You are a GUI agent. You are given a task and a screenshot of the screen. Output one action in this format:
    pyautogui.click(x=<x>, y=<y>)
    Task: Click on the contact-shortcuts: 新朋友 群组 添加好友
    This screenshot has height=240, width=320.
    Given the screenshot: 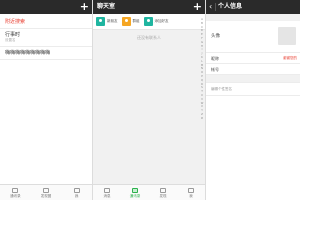 What is the action you would take?
    pyautogui.click(x=149, y=22)
    